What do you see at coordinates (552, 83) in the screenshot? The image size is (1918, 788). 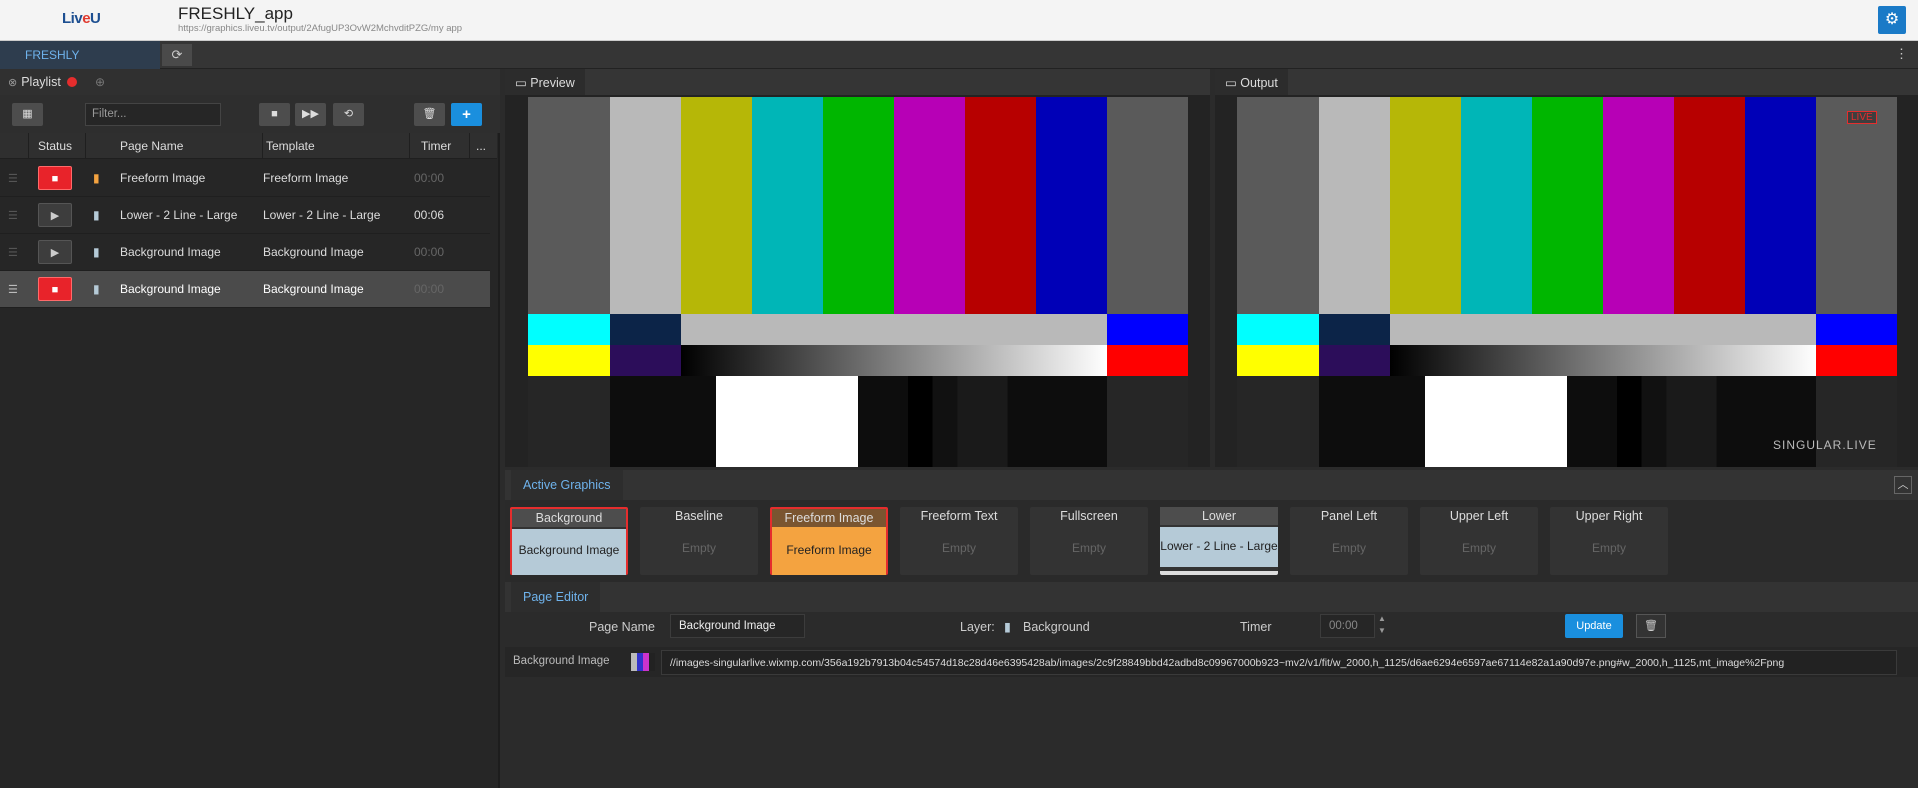 I see `preview-title: Preview` at bounding box center [552, 83].